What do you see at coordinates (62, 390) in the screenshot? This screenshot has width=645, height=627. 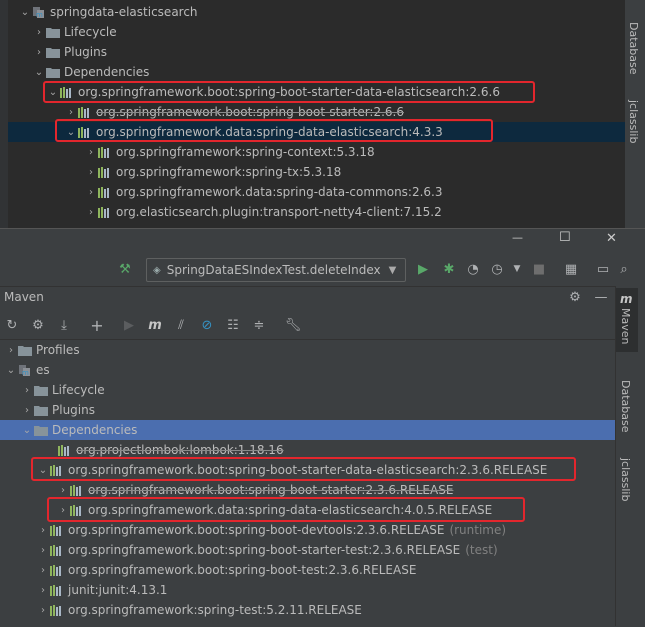 I see `maven-tree-lifecycle: › Lifecycle` at bounding box center [62, 390].